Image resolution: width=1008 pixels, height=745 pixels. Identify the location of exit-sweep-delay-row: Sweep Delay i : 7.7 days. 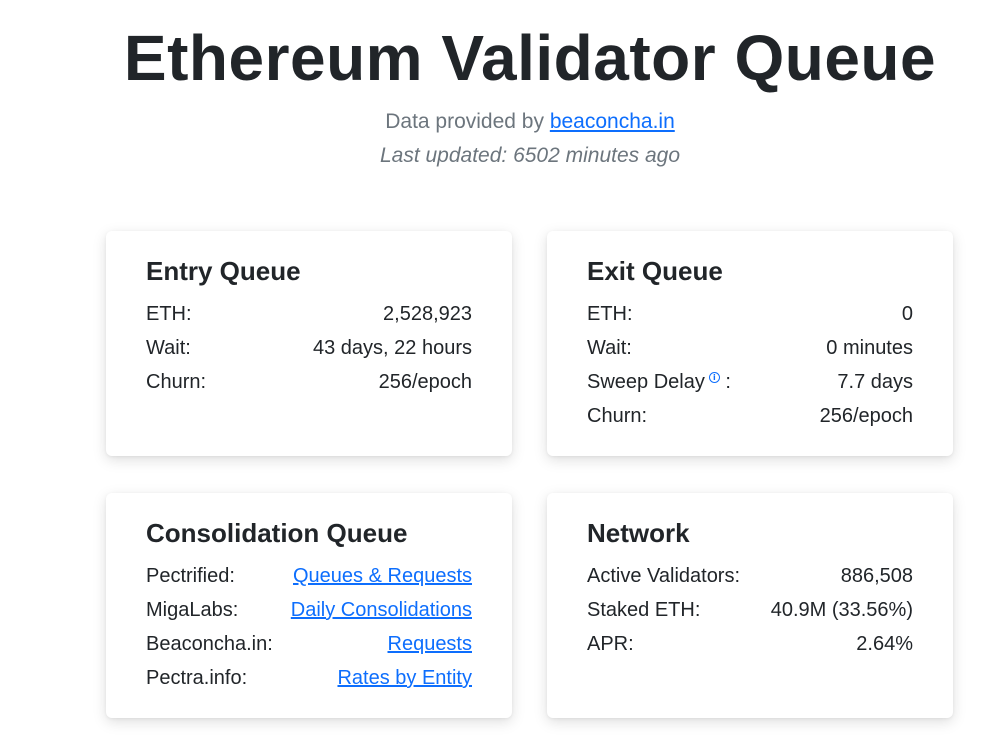
(750, 382).